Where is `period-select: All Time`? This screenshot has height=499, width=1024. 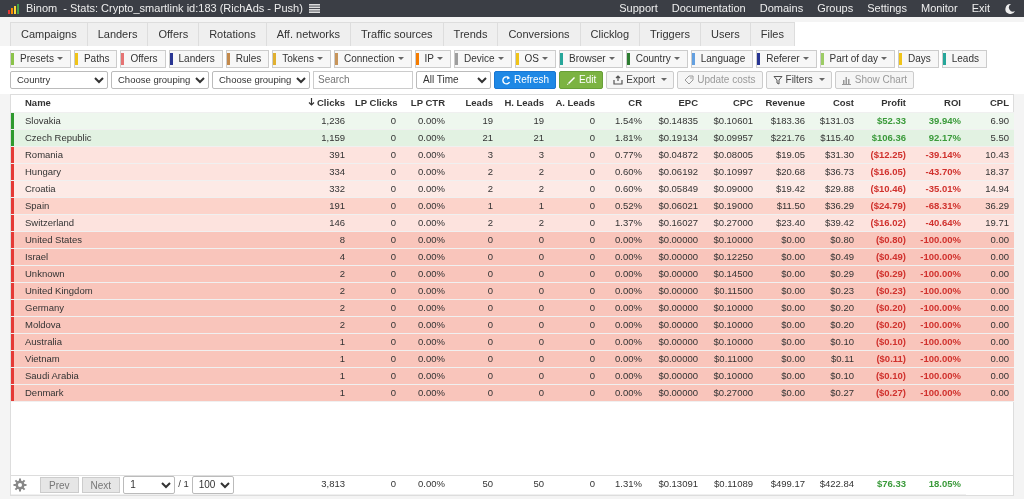 period-select: All Time is located at coordinates (453, 79).